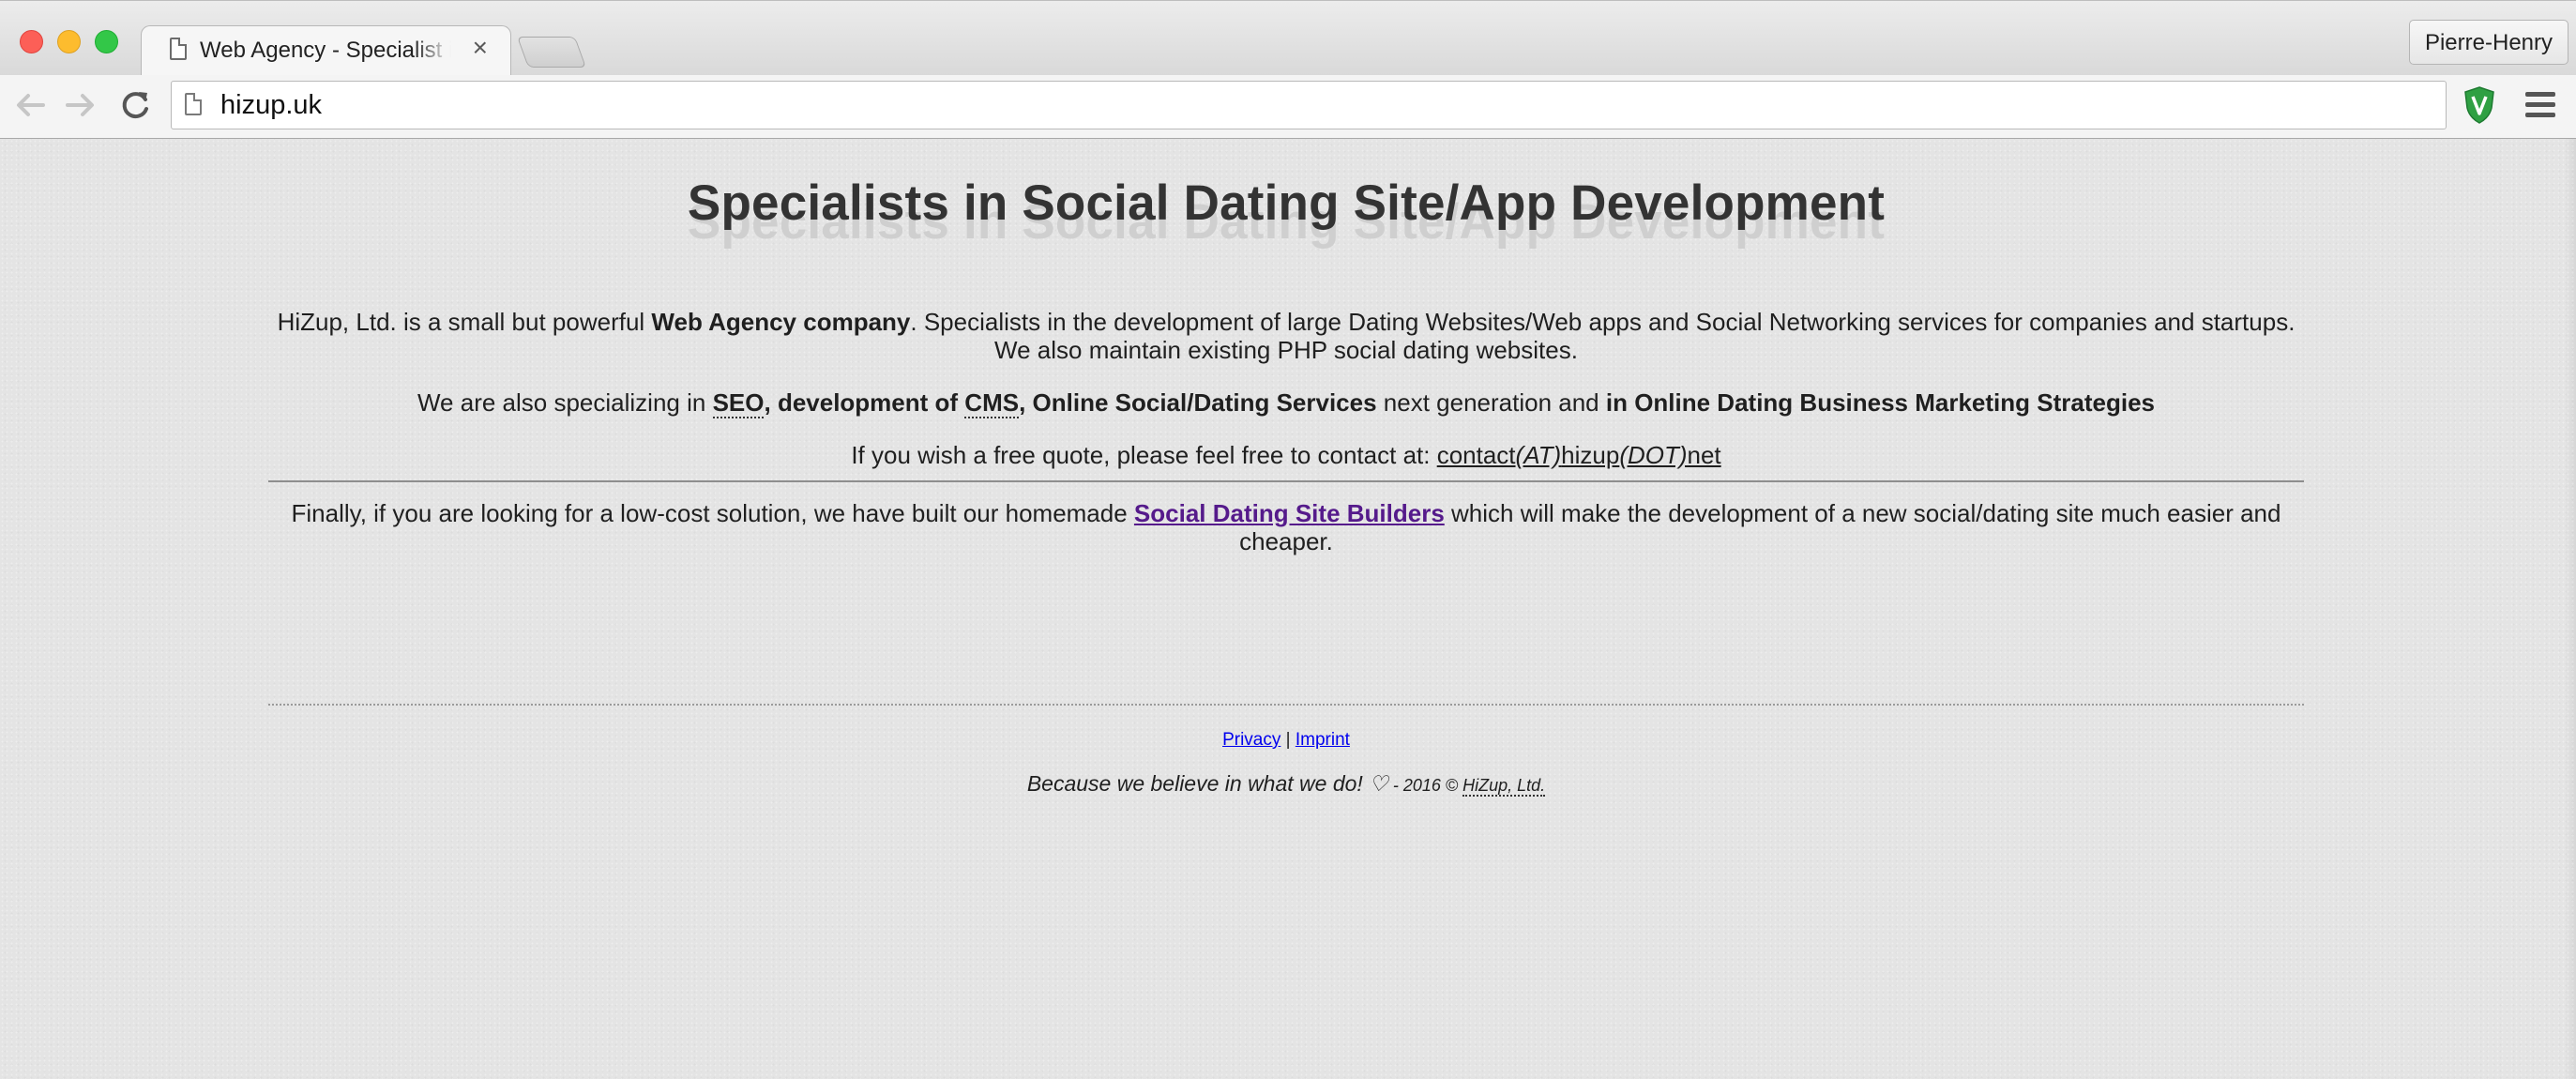 Image resolution: width=2576 pixels, height=1079 pixels. What do you see at coordinates (464, 322) in the screenshot?
I see `intro-text-1: HiZup, Ltd. is a small but powerful` at bounding box center [464, 322].